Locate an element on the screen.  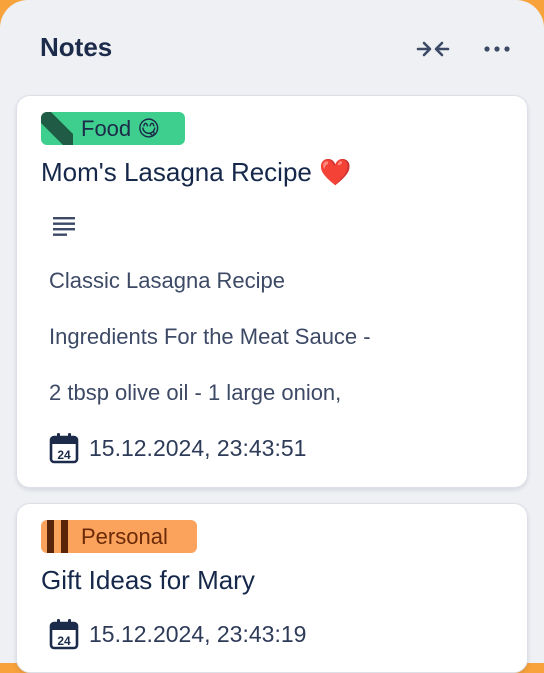
tag-label: Personal is located at coordinates (124, 536).